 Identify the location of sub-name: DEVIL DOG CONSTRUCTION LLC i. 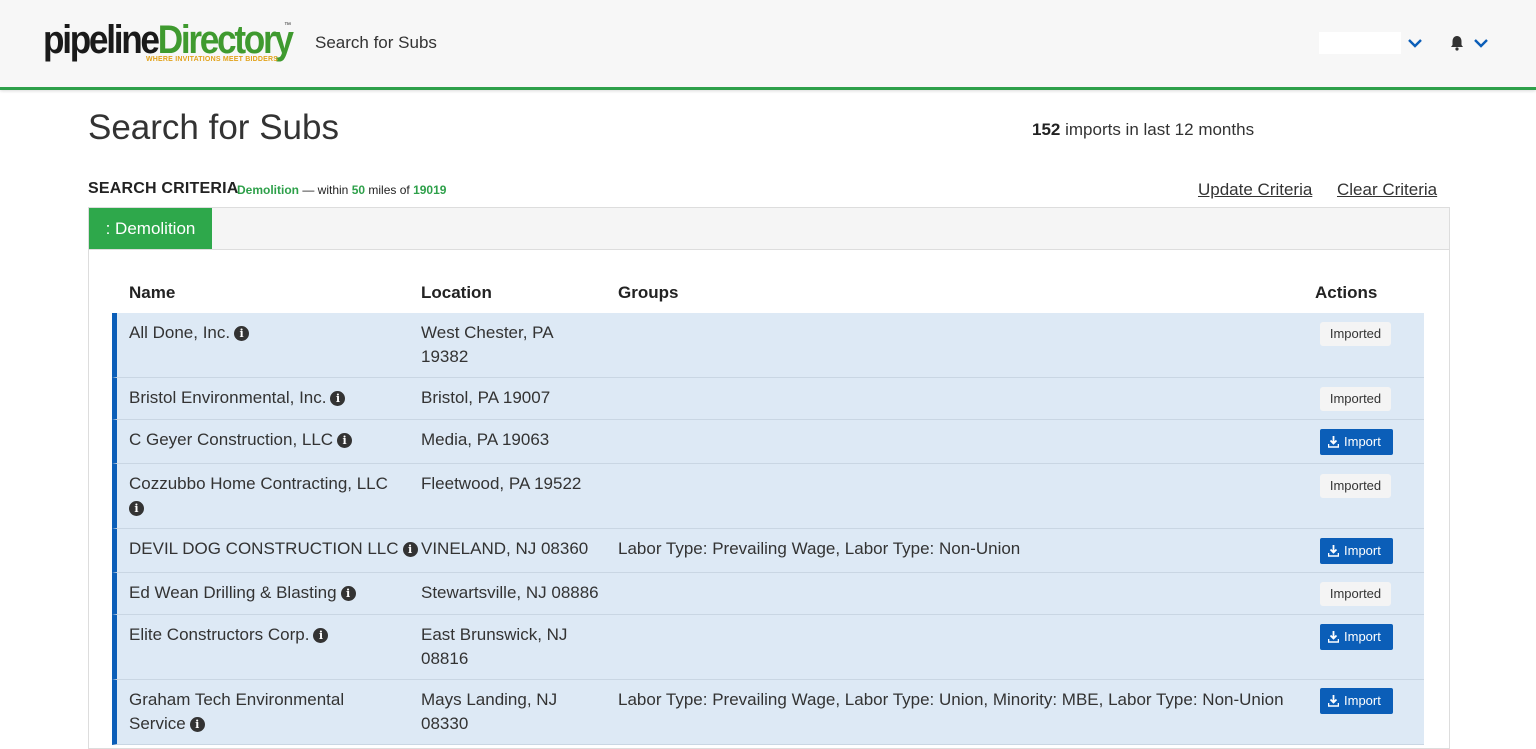
(274, 549).